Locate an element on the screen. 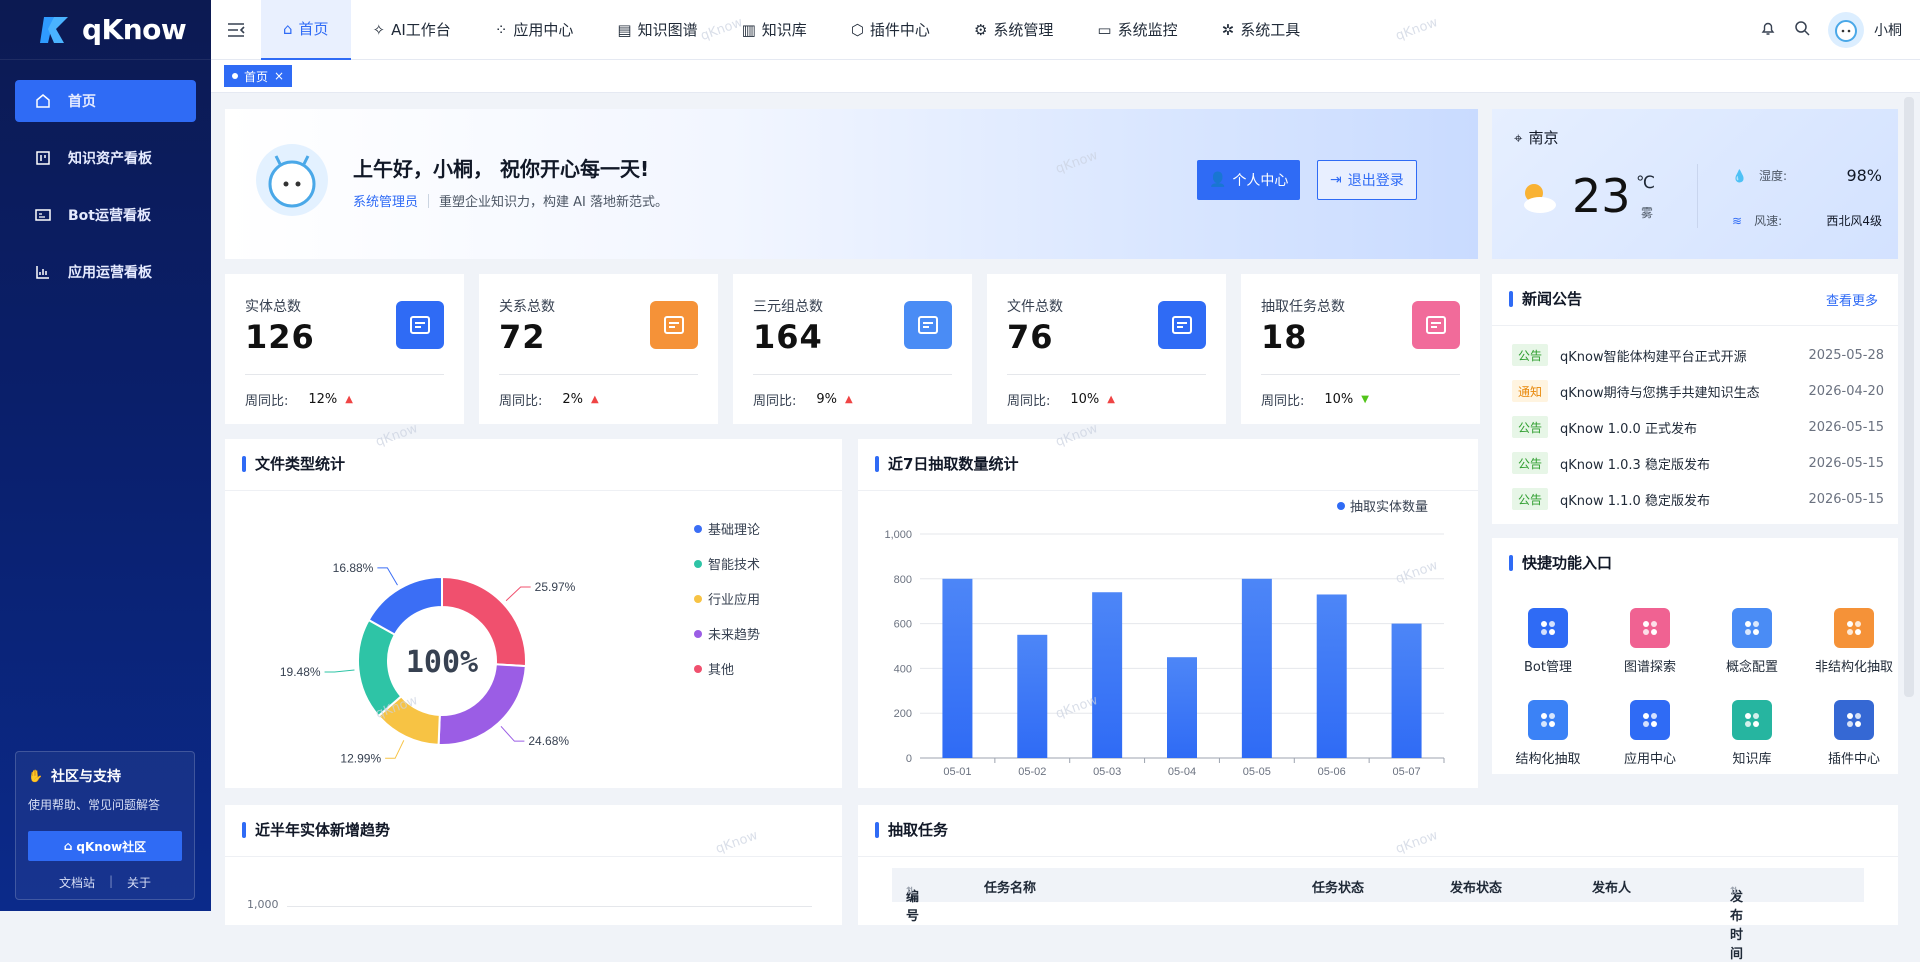 This screenshot has height=962, width=1920. nav-ai-workbench: ✧ AI工作台 is located at coordinates (412, 30).